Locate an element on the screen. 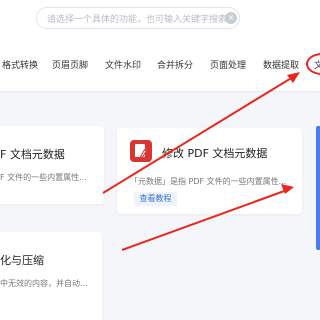  tab-merge-split: 合并拆分 is located at coordinates (175, 64).